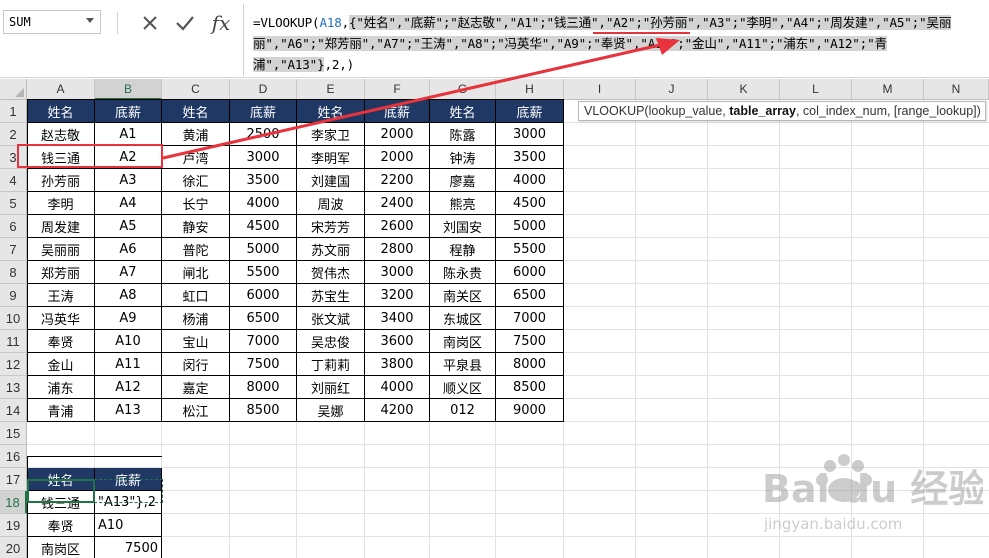  Describe the element at coordinates (872, 489) in the screenshot. I see `watermark-brand: Bai du 经验` at that location.